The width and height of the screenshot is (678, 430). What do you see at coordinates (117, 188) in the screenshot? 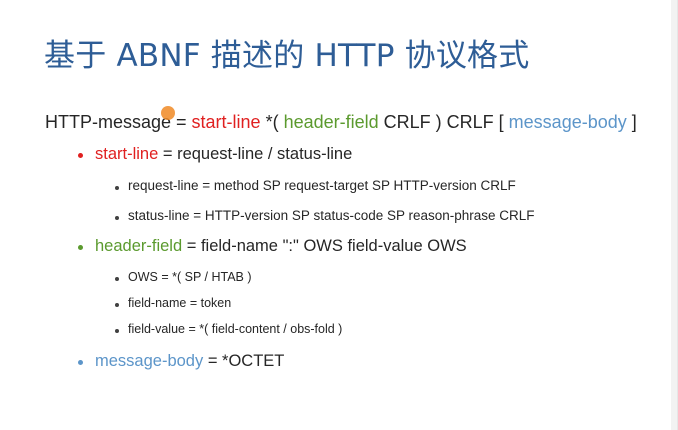
I see `bullet-request-line` at bounding box center [117, 188].